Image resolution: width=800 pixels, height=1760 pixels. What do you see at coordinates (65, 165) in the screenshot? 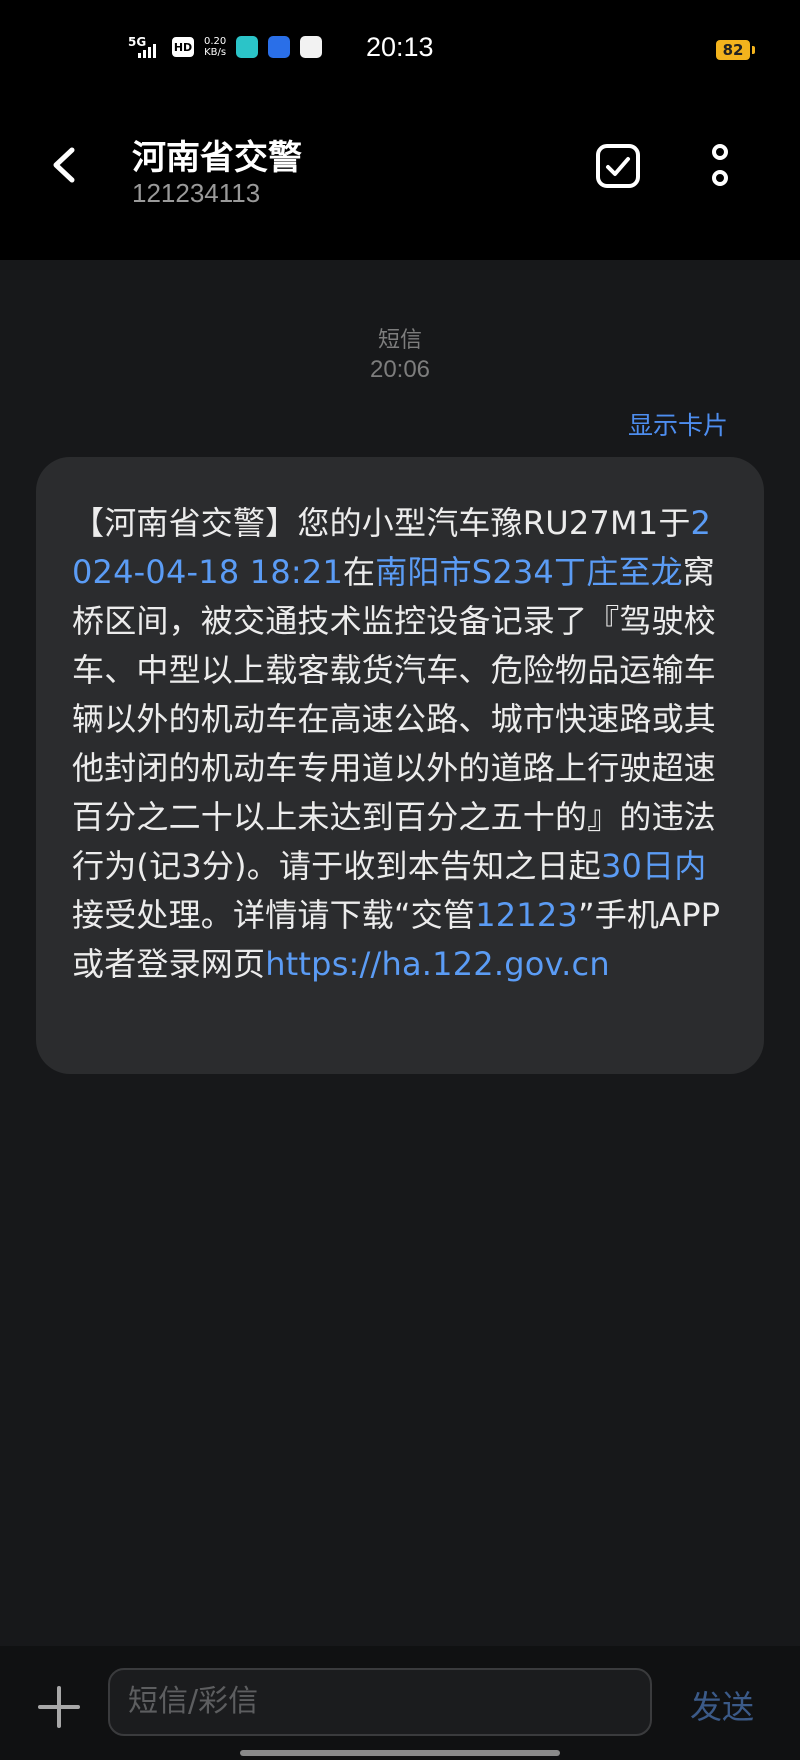
I see `back-arrow-icon` at bounding box center [65, 165].